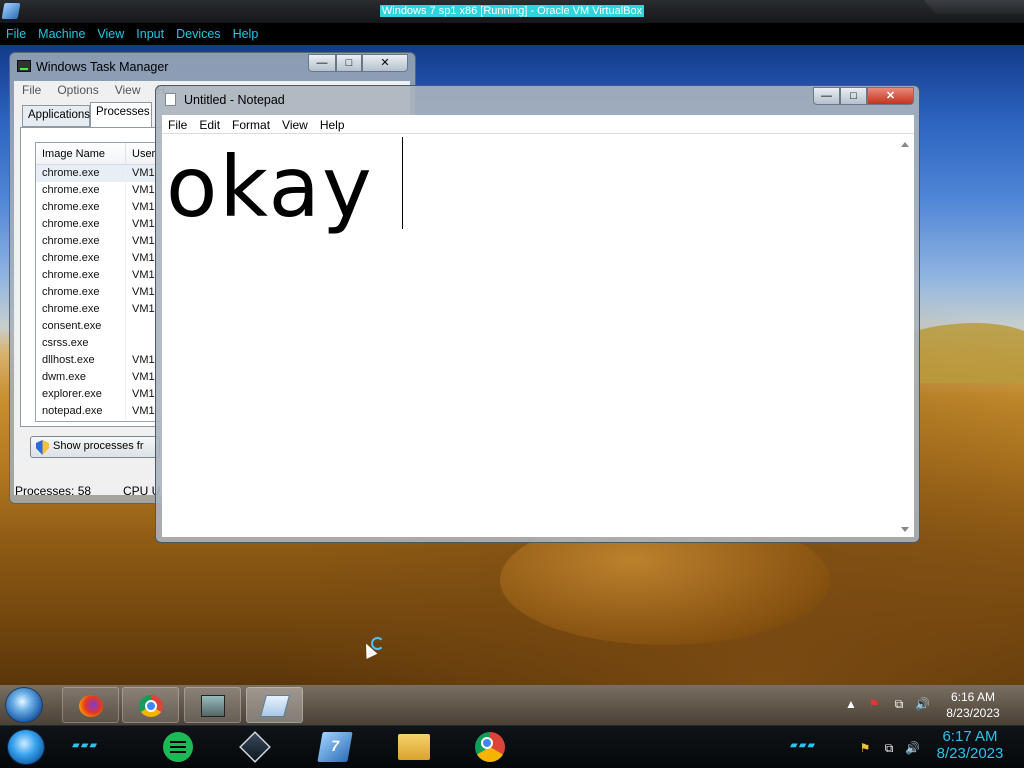  What do you see at coordinates (81, 153) in the screenshot?
I see `column-image-name: Image Name` at bounding box center [81, 153].